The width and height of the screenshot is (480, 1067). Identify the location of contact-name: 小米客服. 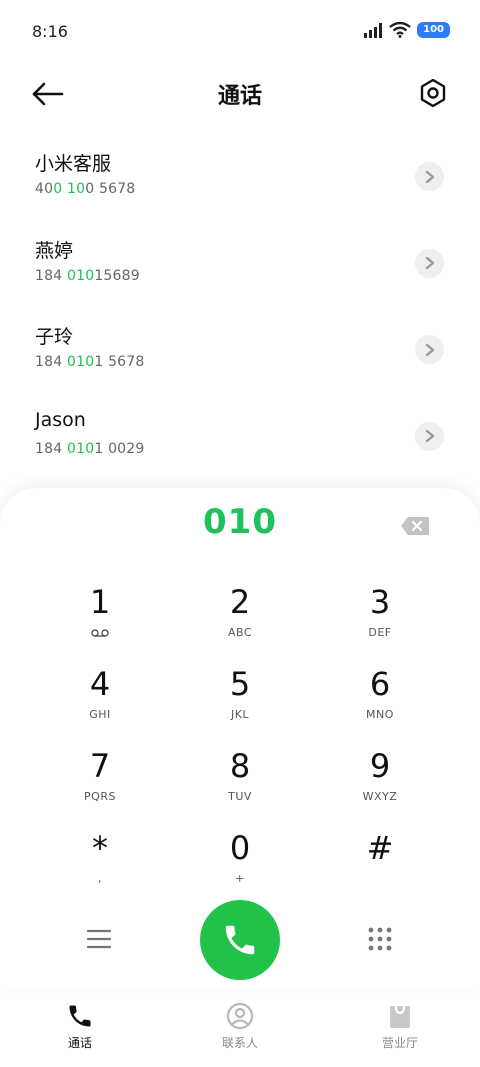
(73, 164).